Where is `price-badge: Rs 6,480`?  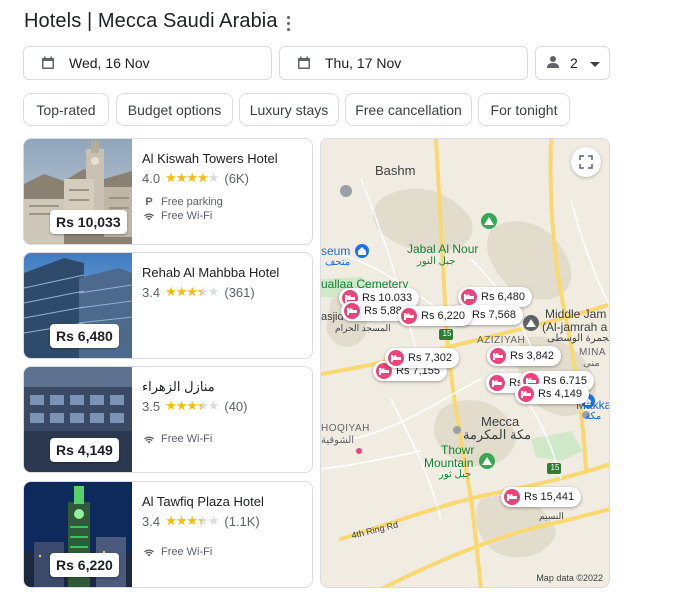 price-badge: Rs 6,480 is located at coordinates (84, 336).